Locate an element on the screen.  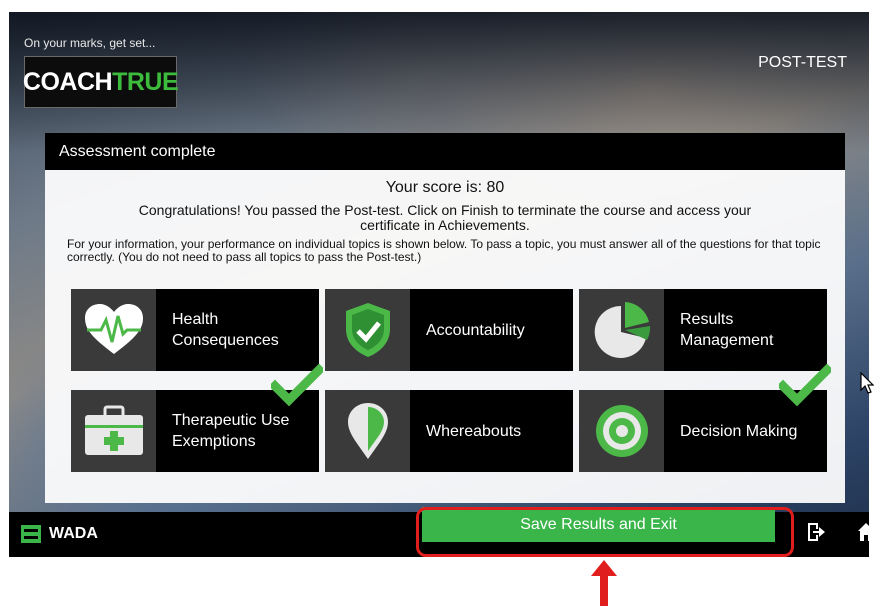
heart-pulse-icon is located at coordinates (113, 330).